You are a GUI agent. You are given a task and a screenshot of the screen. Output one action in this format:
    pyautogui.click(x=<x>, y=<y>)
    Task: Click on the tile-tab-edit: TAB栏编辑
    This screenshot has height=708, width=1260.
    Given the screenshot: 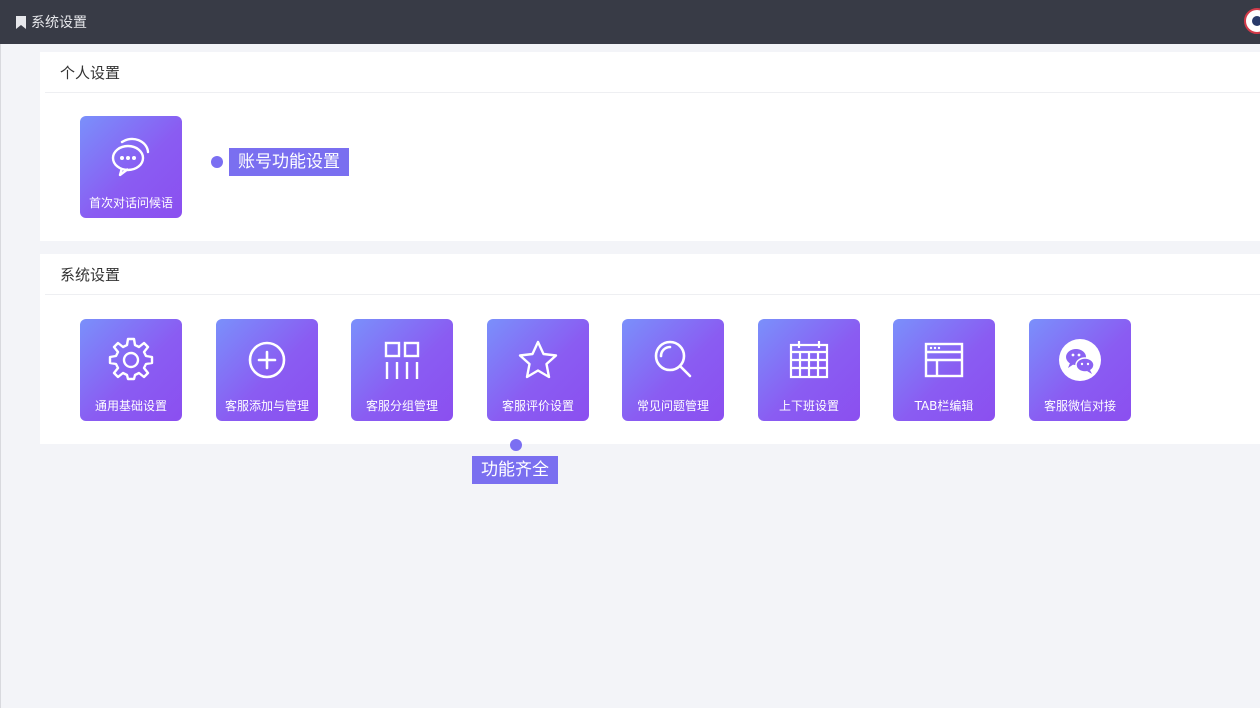 What is the action you would take?
    pyautogui.click(x=944, y=370)
    